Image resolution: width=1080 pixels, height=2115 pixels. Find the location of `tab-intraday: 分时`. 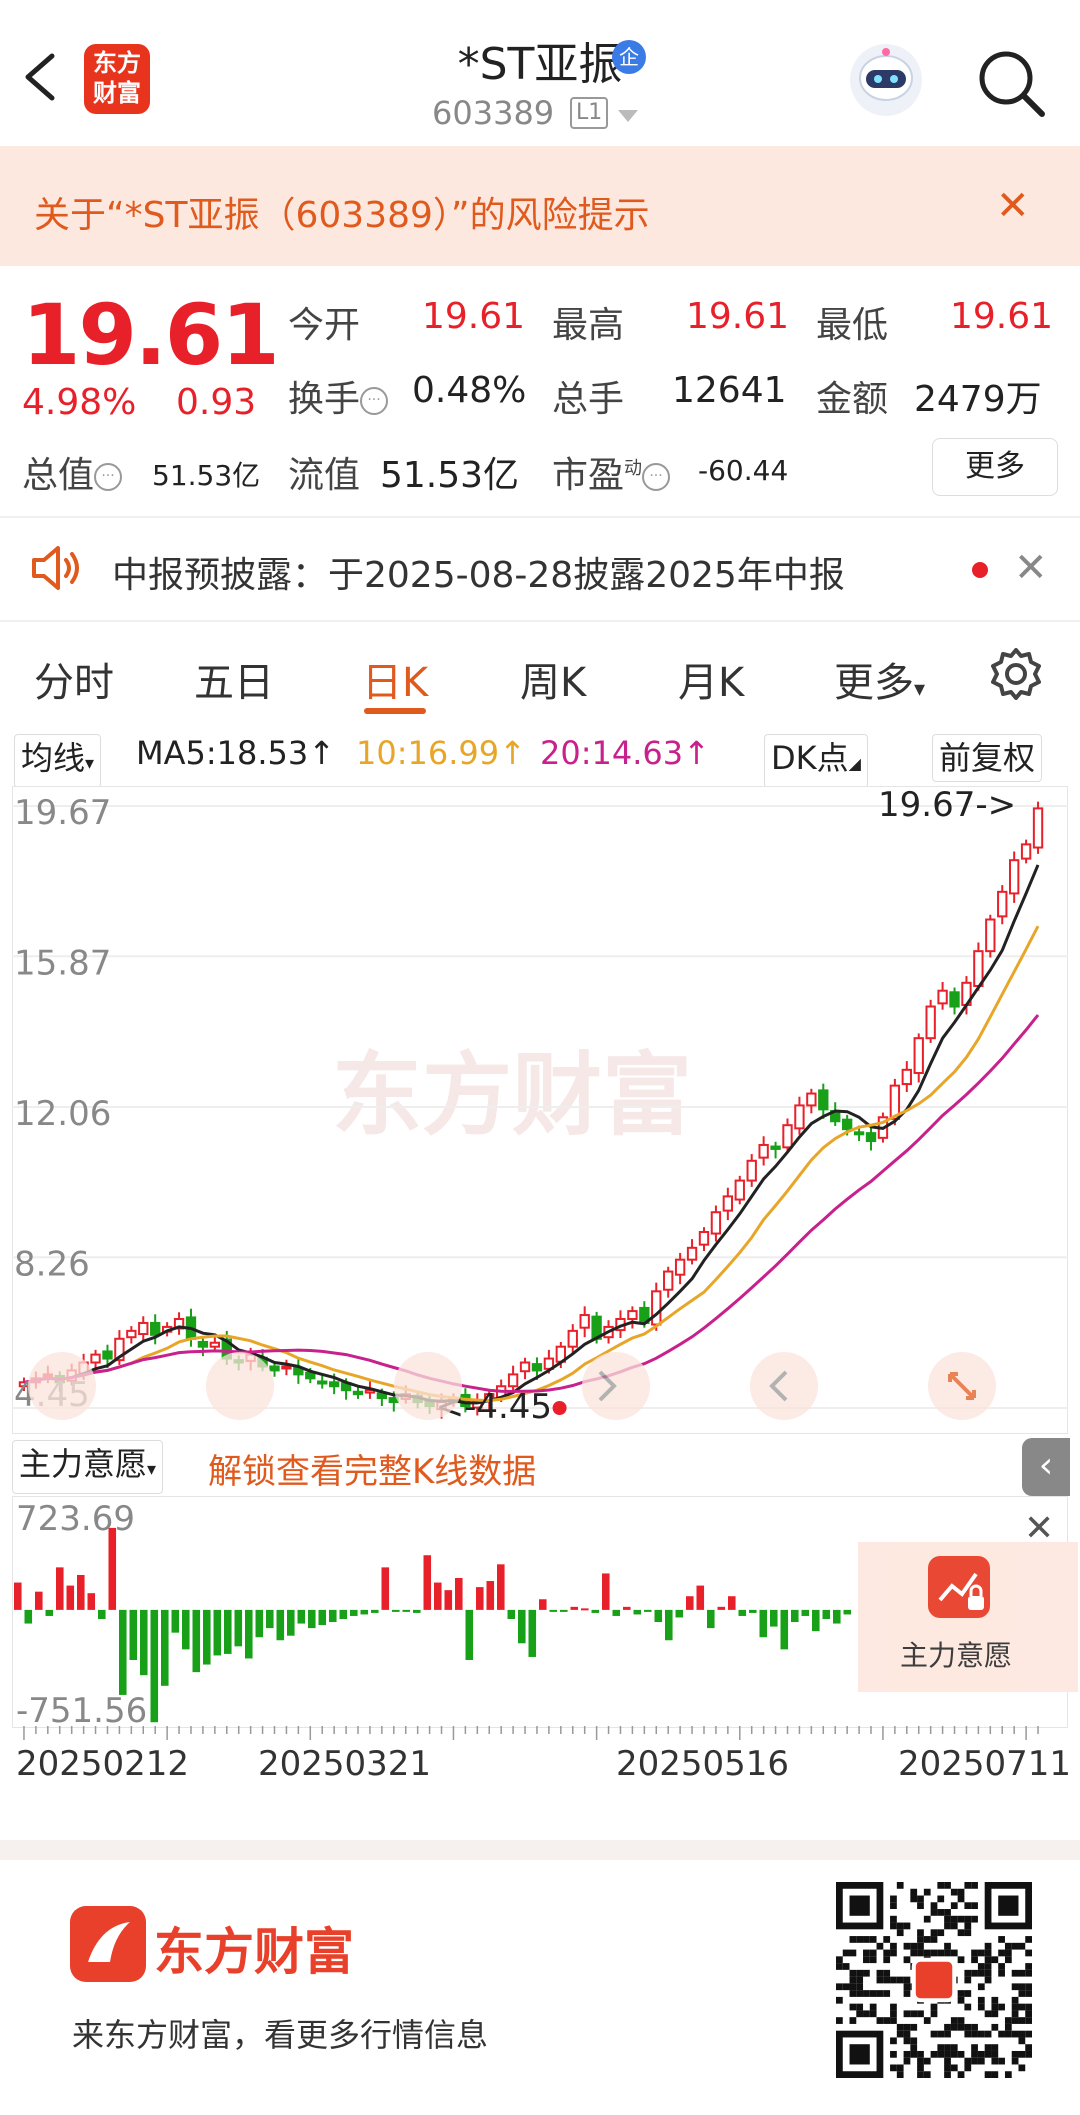

tab-intraday: 分时 is located at coordinates (74, 679).